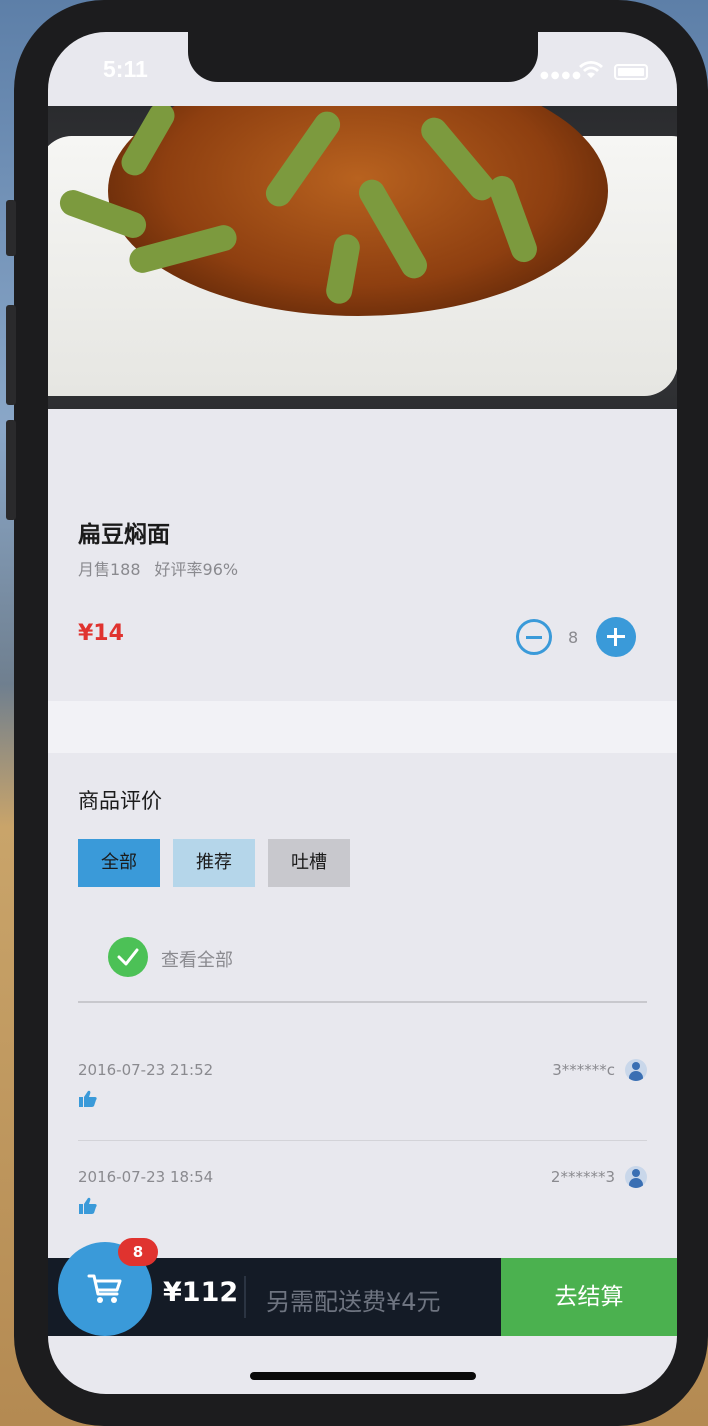  Describe the element at coordinates (146, 1177) in the screenshot. I see `review-time: 2016-07-23 18:54` at that location.